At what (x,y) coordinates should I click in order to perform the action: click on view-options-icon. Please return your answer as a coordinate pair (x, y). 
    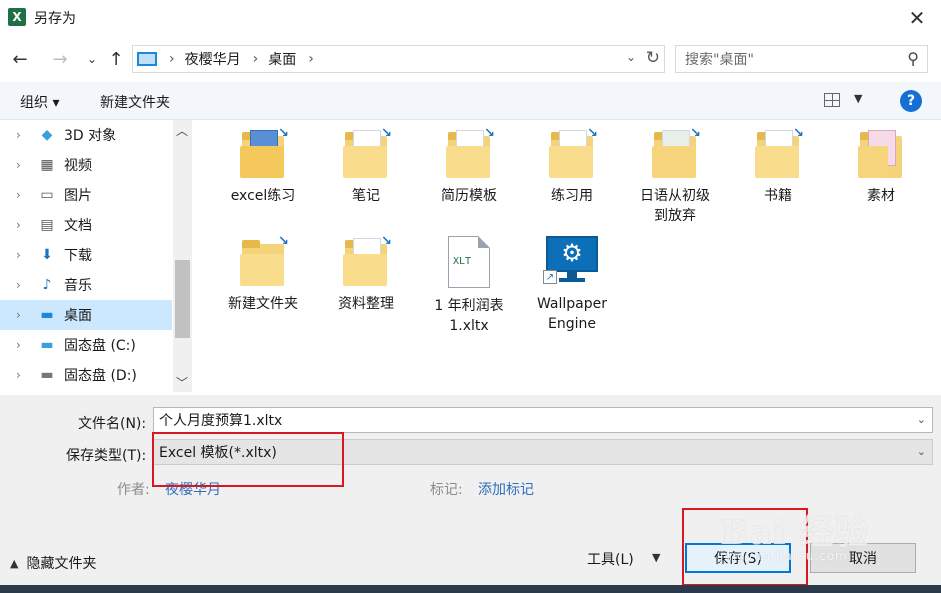
    Looking at the image, I should click on (832, 100).